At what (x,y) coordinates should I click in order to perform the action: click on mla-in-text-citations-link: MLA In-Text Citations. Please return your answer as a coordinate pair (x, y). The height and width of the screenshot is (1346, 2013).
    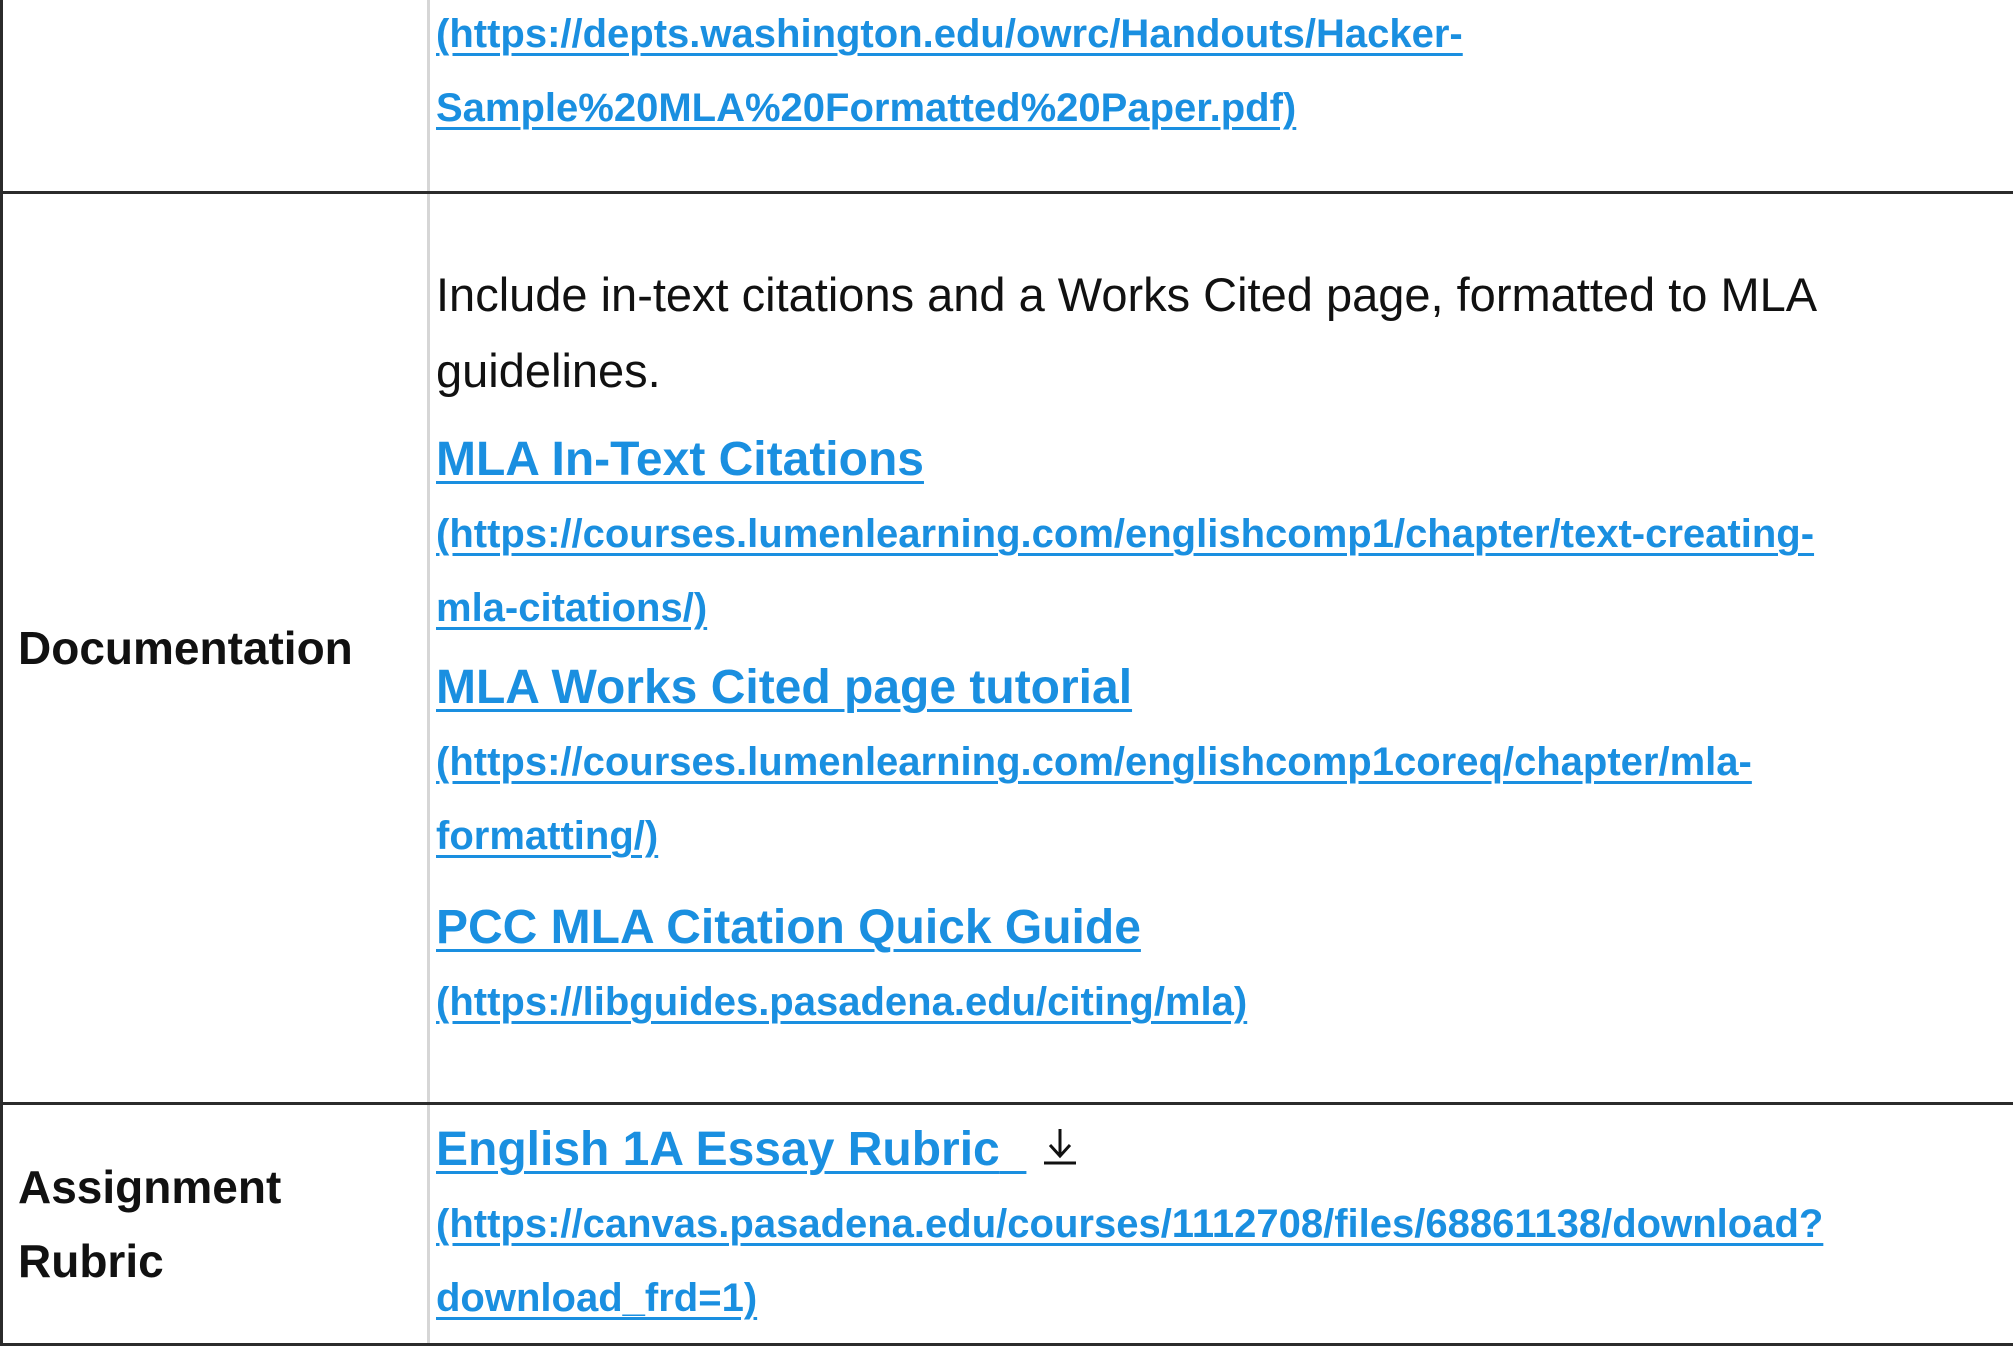
    Looking at the image, I should click on (1224, 460).